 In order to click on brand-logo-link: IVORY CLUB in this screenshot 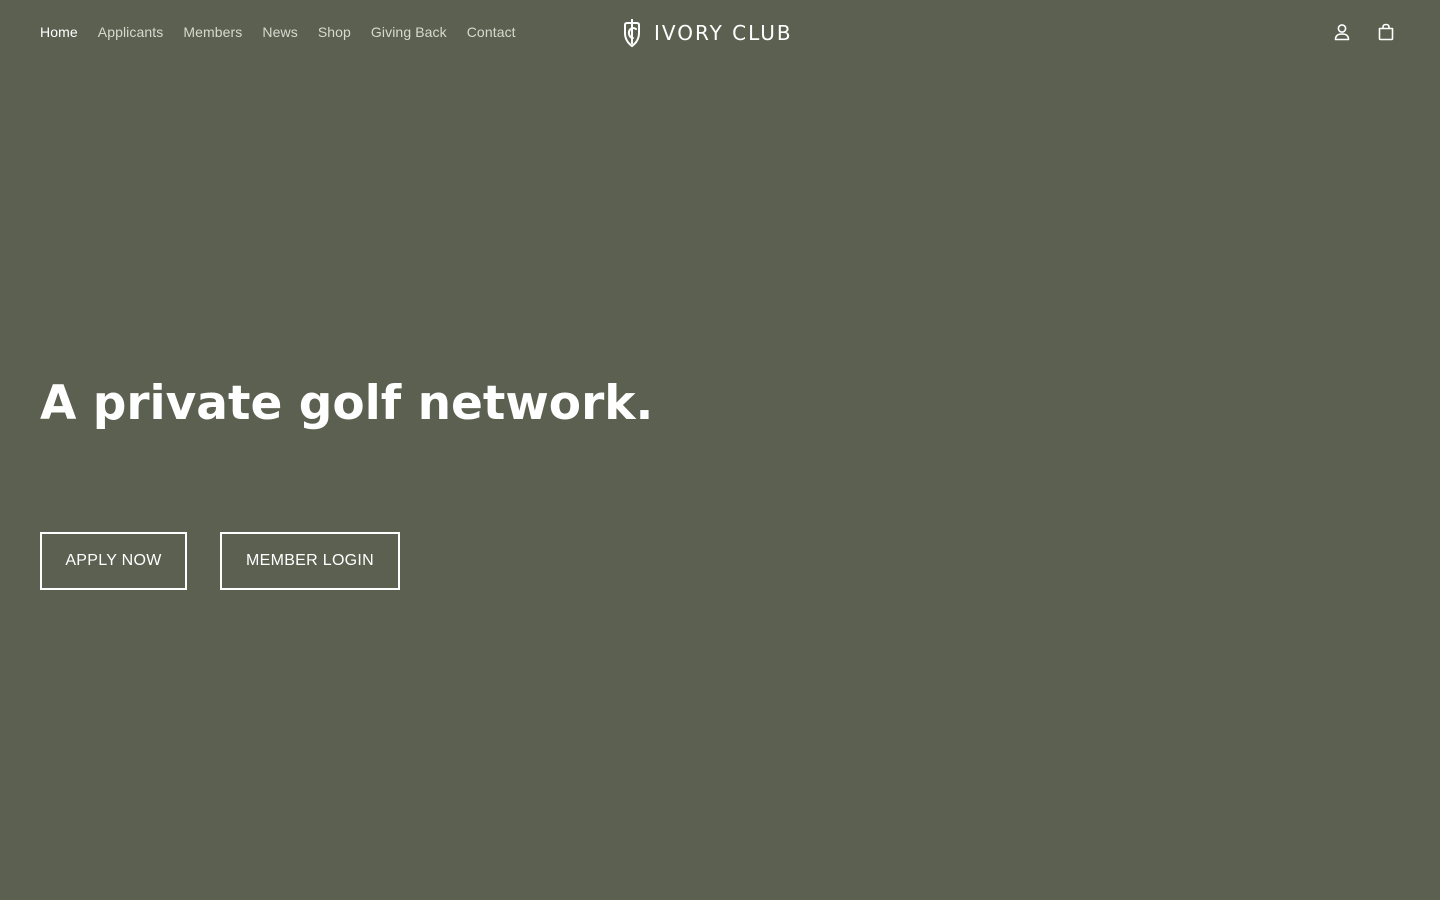, I will do `click(706, 33)`.